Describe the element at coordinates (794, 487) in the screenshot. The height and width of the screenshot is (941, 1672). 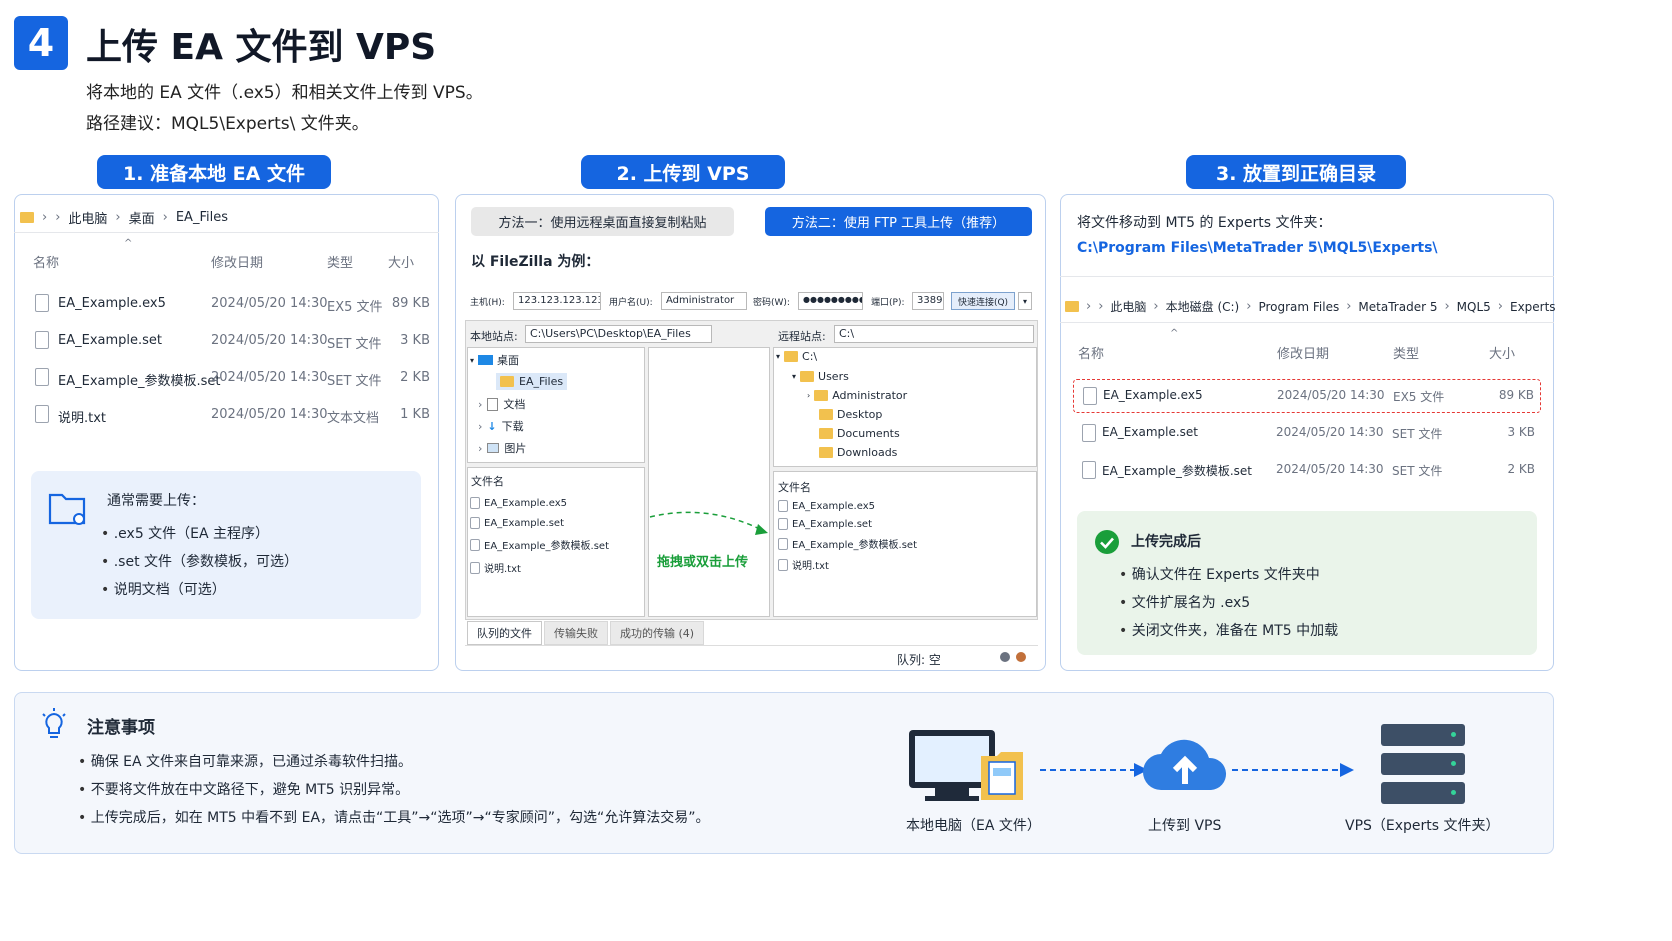
I see `remote-filename-header: 文件名` at that location.